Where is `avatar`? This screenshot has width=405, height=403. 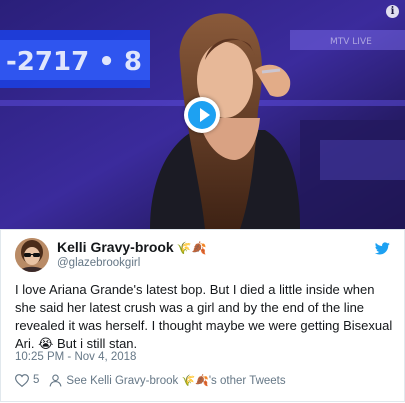 avatar is located at coordinates (32, 255).